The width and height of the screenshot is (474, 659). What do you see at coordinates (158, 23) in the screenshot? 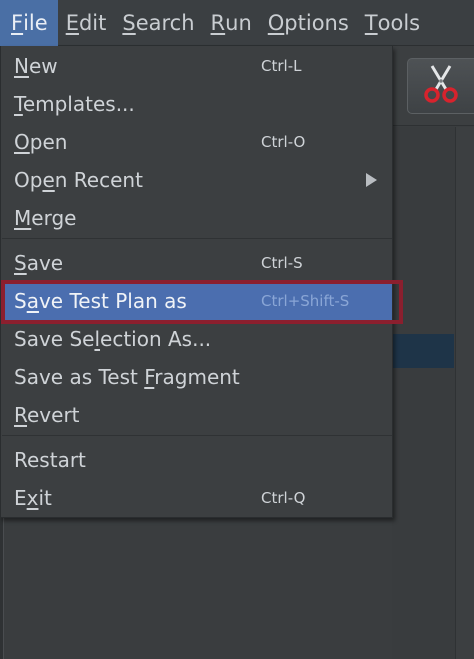
I see `menu-search: Search` at bounding box center [158, 23].